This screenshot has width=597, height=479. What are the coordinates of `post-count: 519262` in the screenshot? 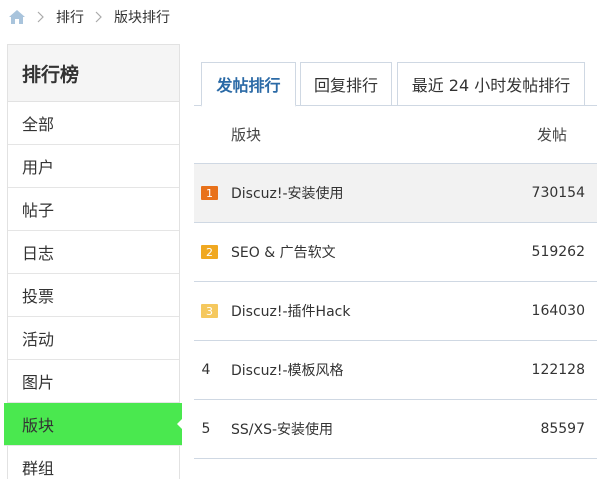 It's located at (558, 252).